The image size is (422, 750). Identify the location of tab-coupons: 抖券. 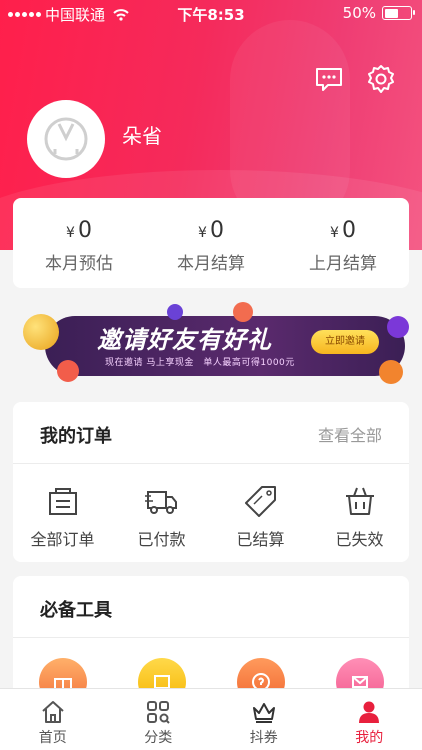
(264, 719).